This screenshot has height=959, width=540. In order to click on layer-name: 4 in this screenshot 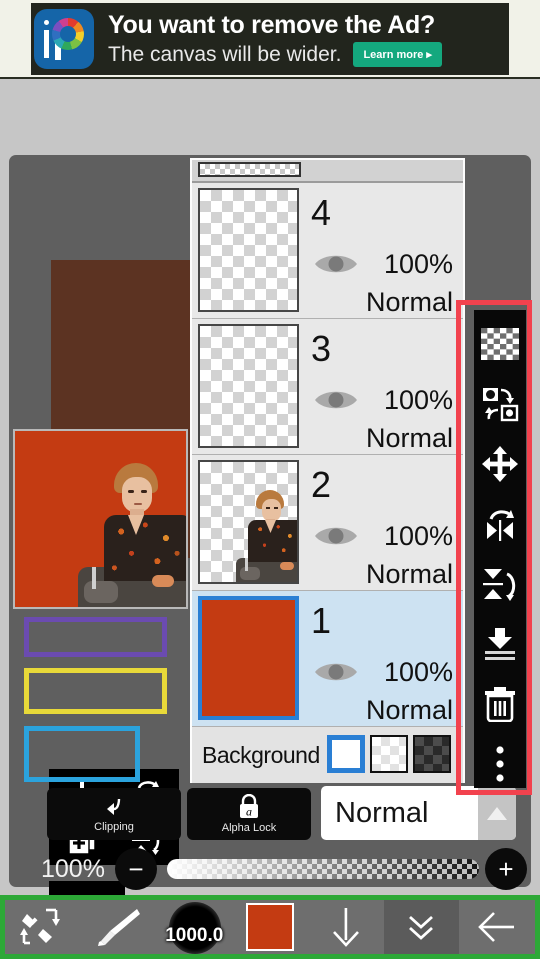, I will do `click(321, 212)`.